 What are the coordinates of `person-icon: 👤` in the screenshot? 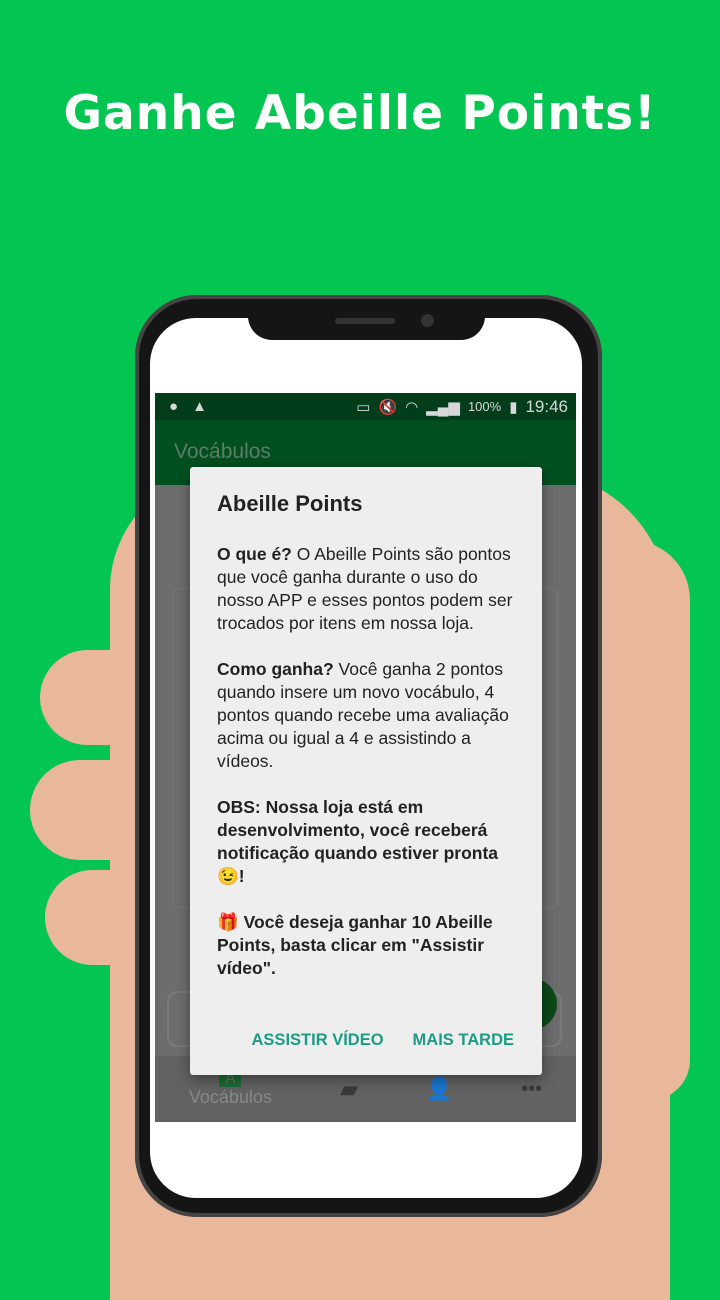 It's located at (439, 1089).